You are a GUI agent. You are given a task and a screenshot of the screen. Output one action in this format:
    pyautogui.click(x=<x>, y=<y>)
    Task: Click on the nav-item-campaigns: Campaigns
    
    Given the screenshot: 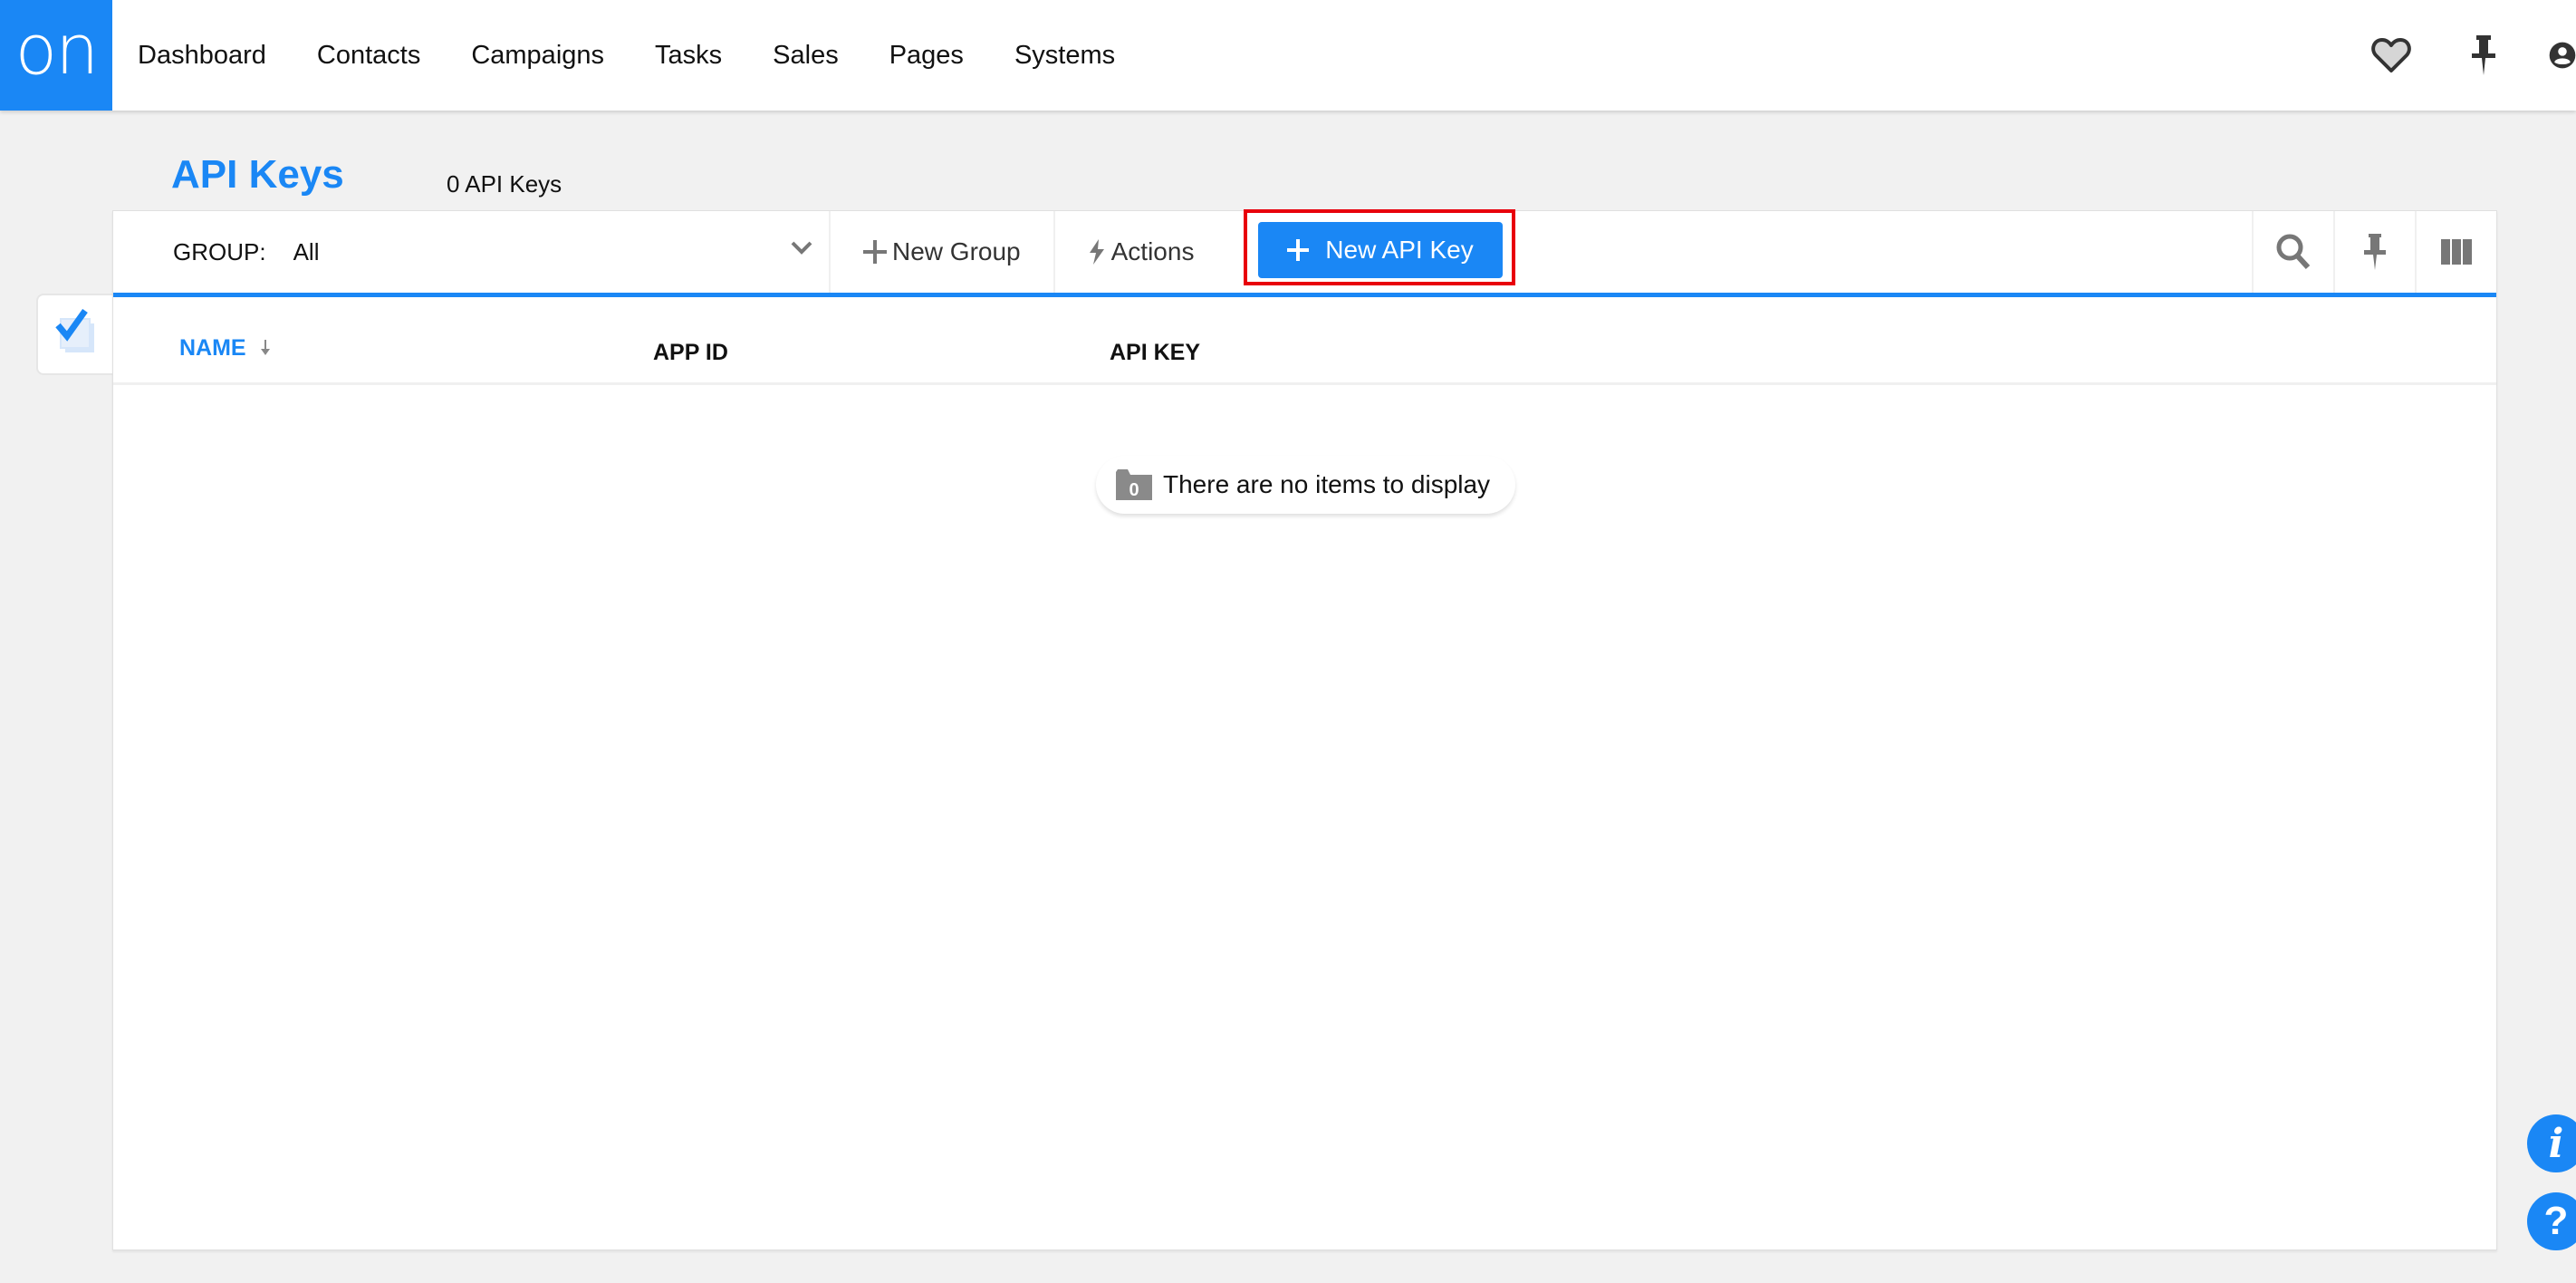 What is the action you would take?
    pyautogui.click(x=537, y=56)
    